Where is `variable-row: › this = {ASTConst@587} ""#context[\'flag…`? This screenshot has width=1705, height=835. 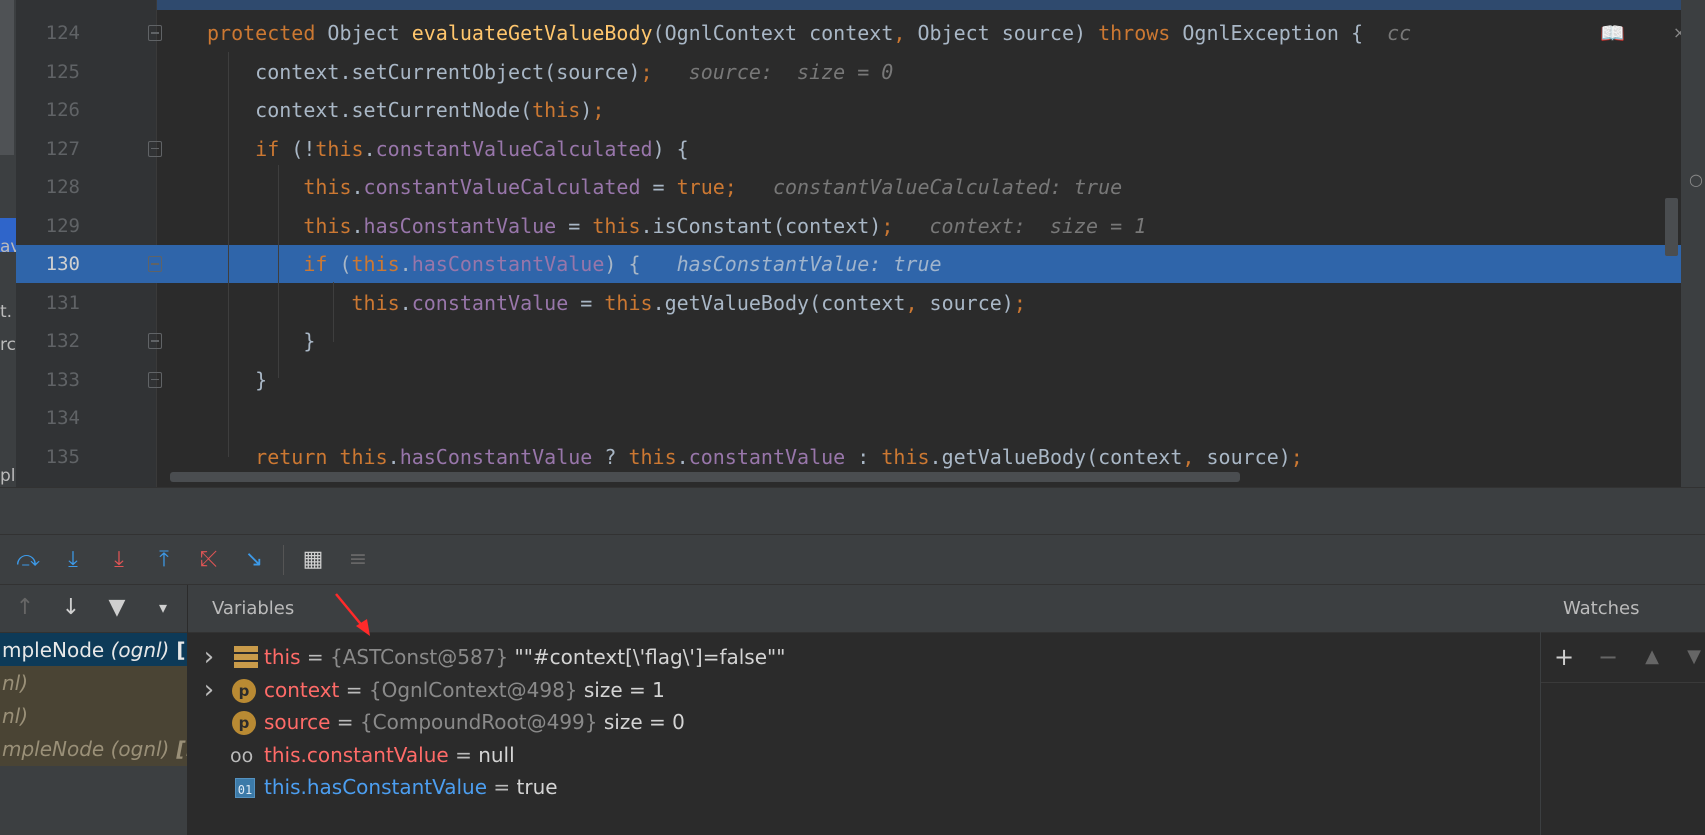 variable-row: › this = {ASTConst@587} ""#context[\'flag… is located at coordinates (864, 657).